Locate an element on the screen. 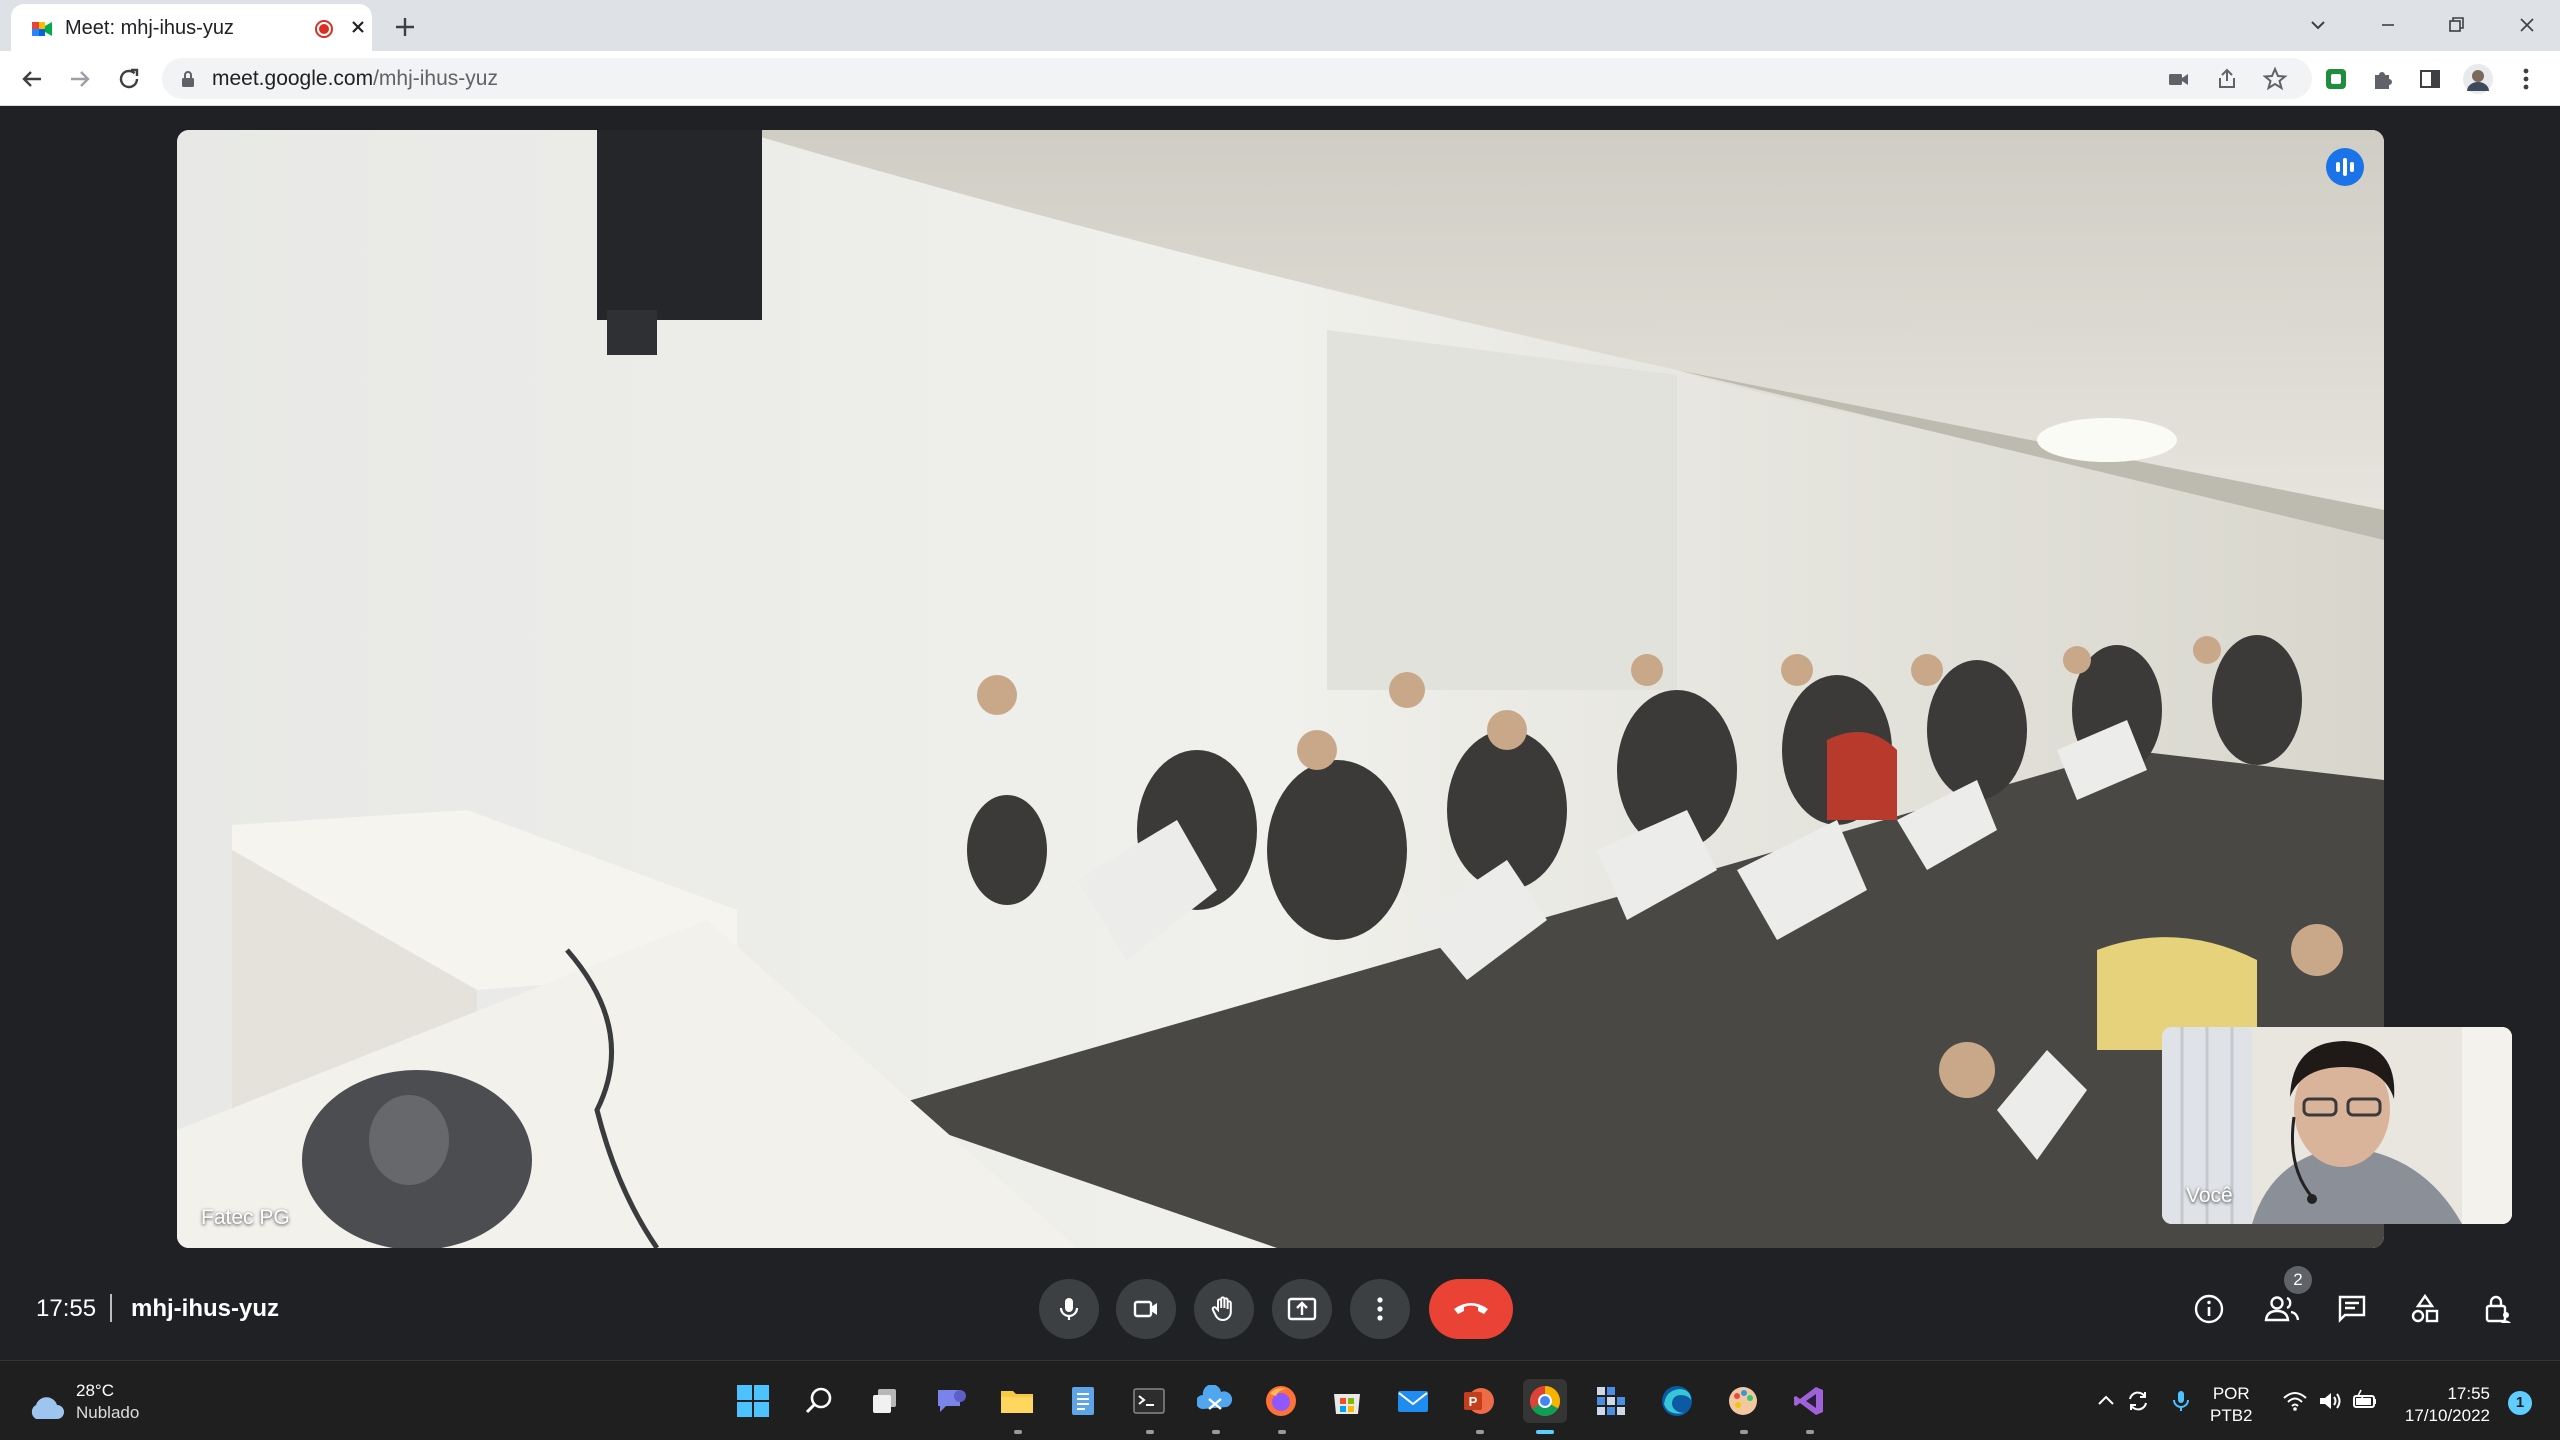 The width and height of the screenshot is (2560, 1440). firefox-icon is located at coordinates (1281, 1401).